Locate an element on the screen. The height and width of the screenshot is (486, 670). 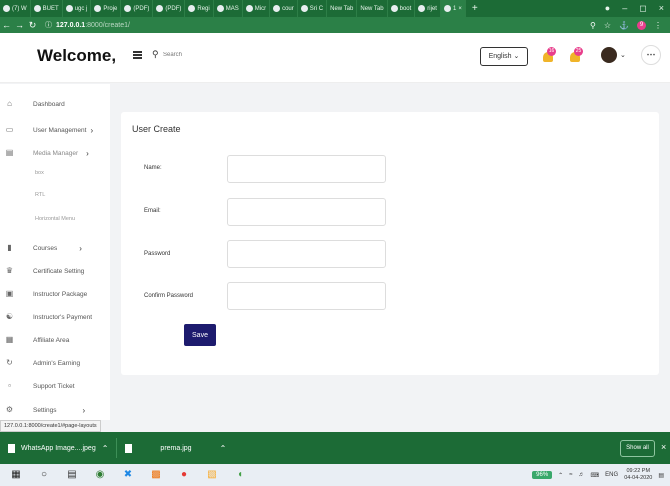
browser-tab: Regi is located at coordinates (199, 8).